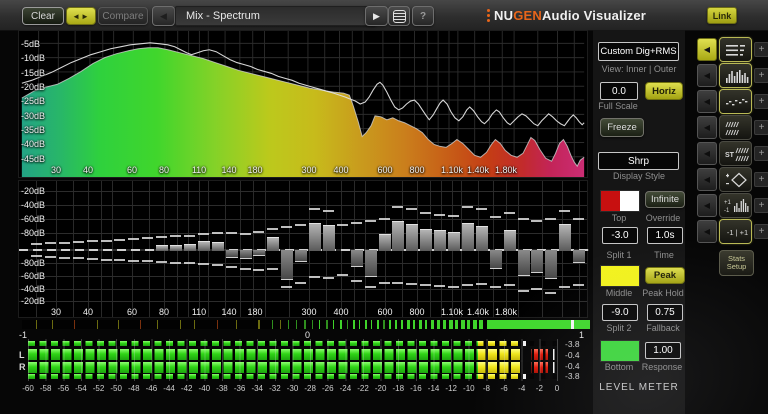  Describe the element at coordinates (735, 75) in the screenshot. I see `display-histogram-button` at that location.